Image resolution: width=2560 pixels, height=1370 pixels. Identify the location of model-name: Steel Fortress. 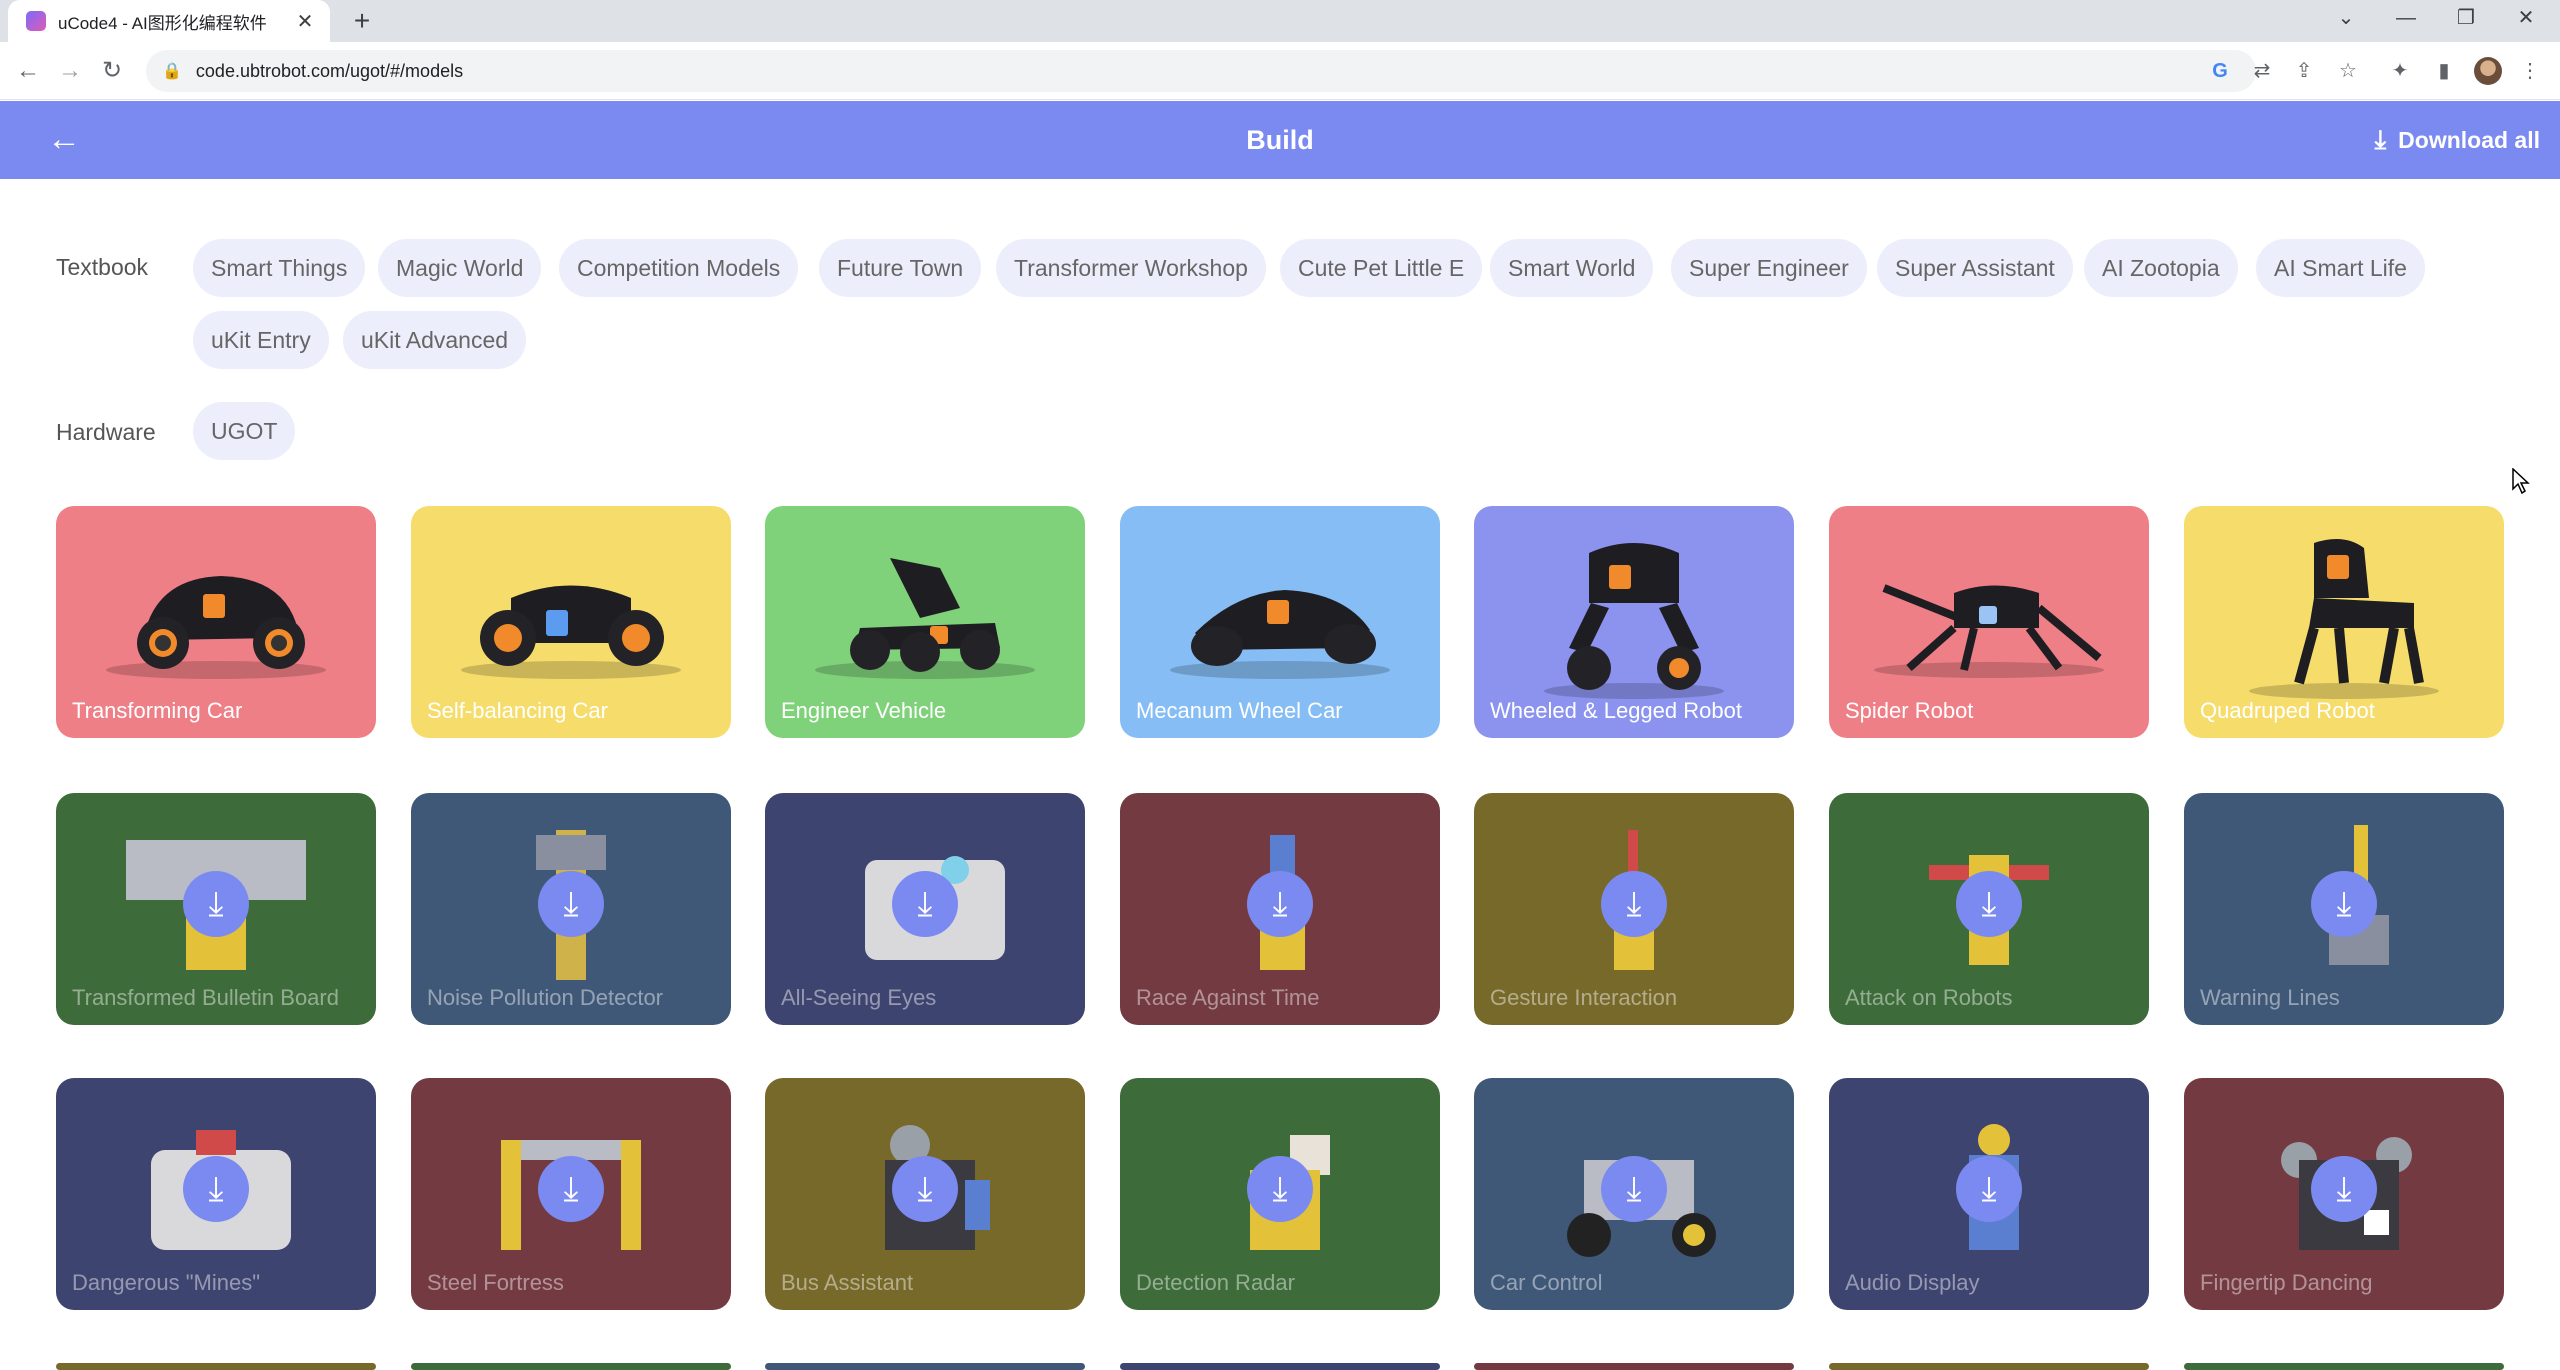
(495, 1282).